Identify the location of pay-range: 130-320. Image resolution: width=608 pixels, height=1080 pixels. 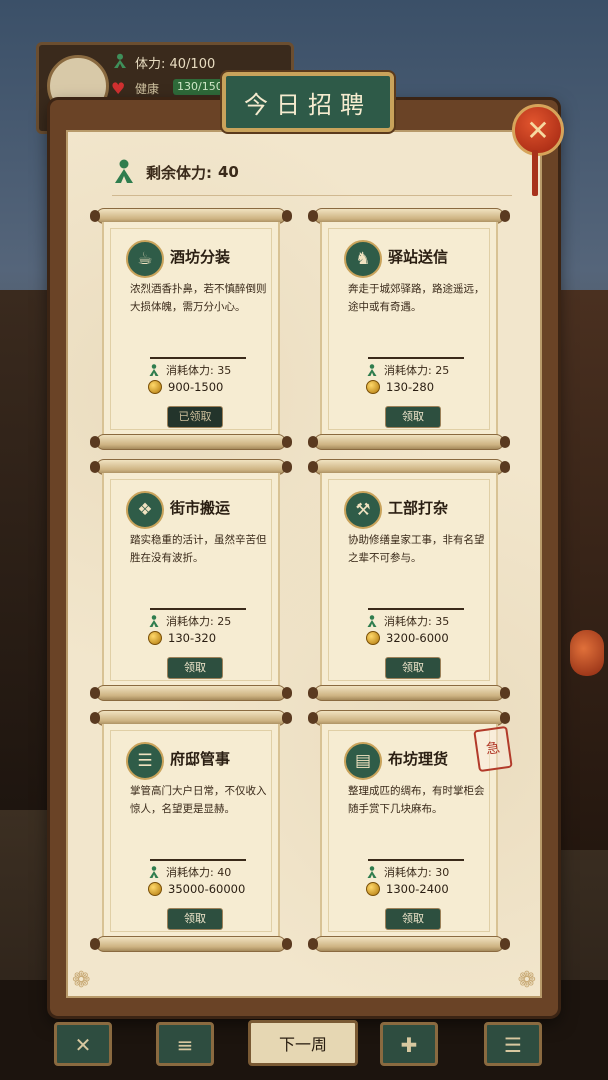
(182, 638).